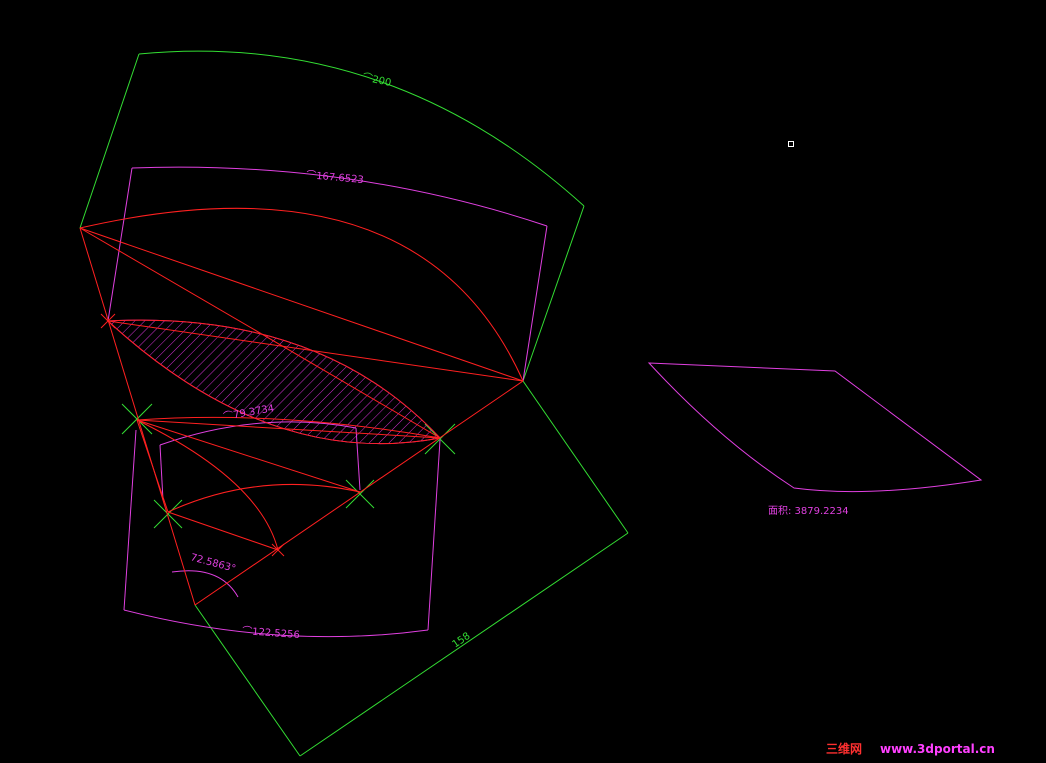 The image size is (1046, 763). I want to click on magenta-lower-right-ext, so click(434, 535).